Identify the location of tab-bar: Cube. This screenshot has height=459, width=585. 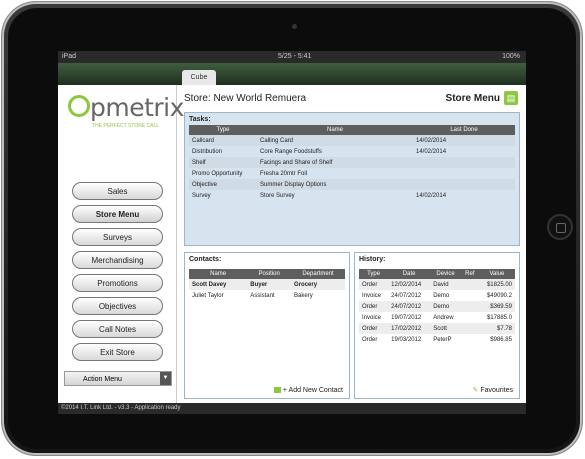
(292, 74).